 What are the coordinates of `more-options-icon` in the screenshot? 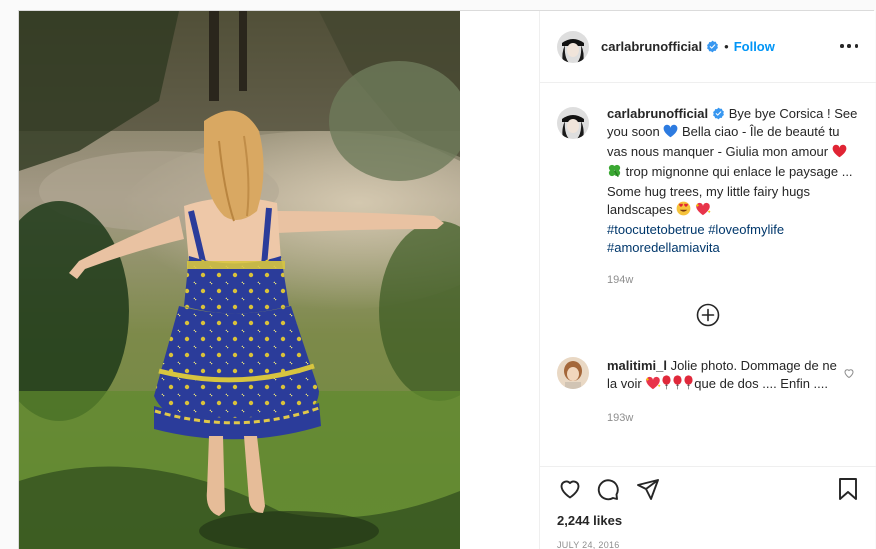 It's located at (849, 46).